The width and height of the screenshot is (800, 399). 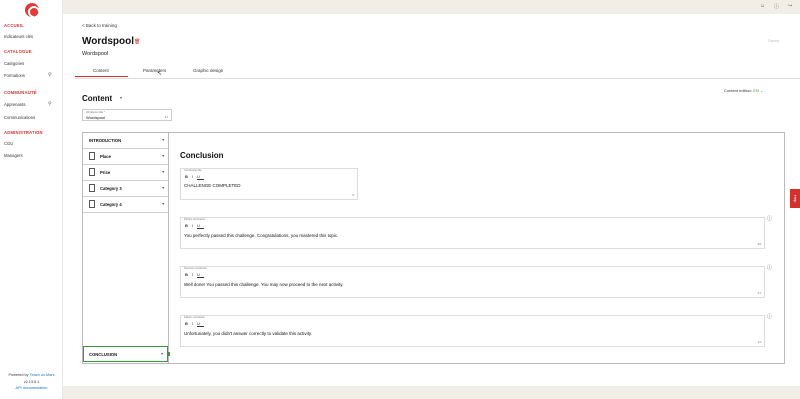 What do you see at coordinates (202, 155) in the screenshot?
I see `conclusion-heading: Conclusion` at bounding box center [202, 155].